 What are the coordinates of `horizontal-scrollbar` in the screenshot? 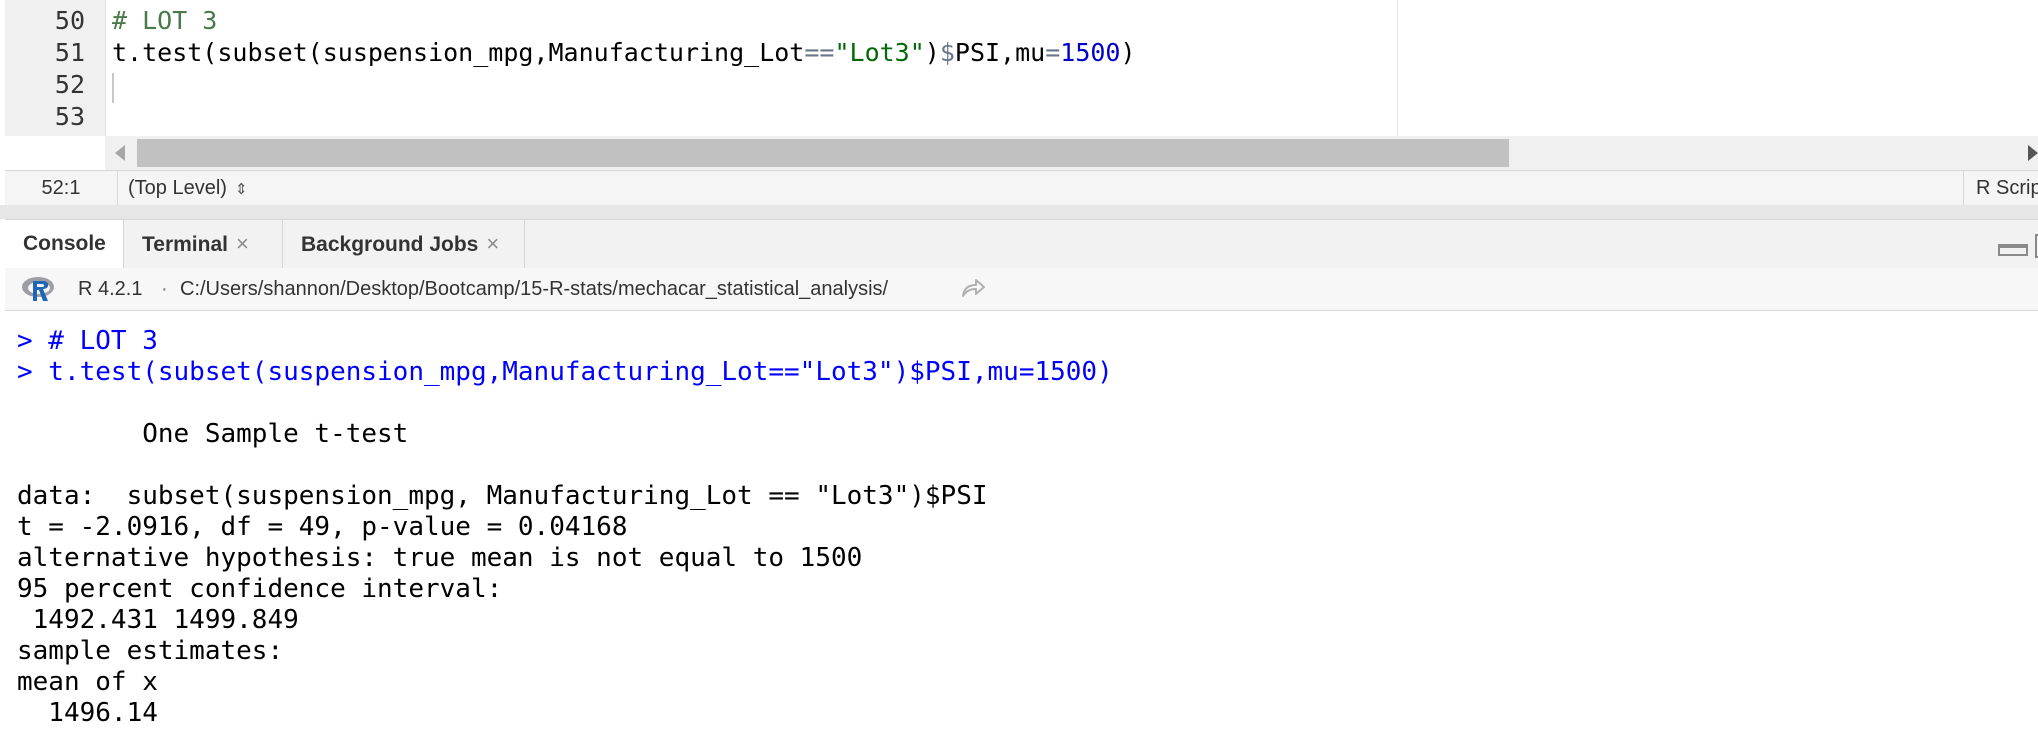 It's located at (1071, 153).